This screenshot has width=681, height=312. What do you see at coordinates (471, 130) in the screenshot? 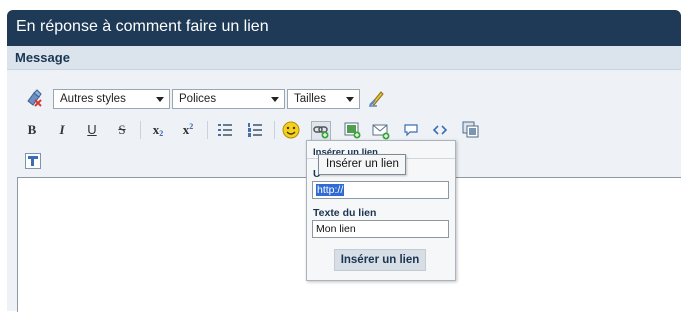
I see `media-icon` at bounding box center [471, 130].